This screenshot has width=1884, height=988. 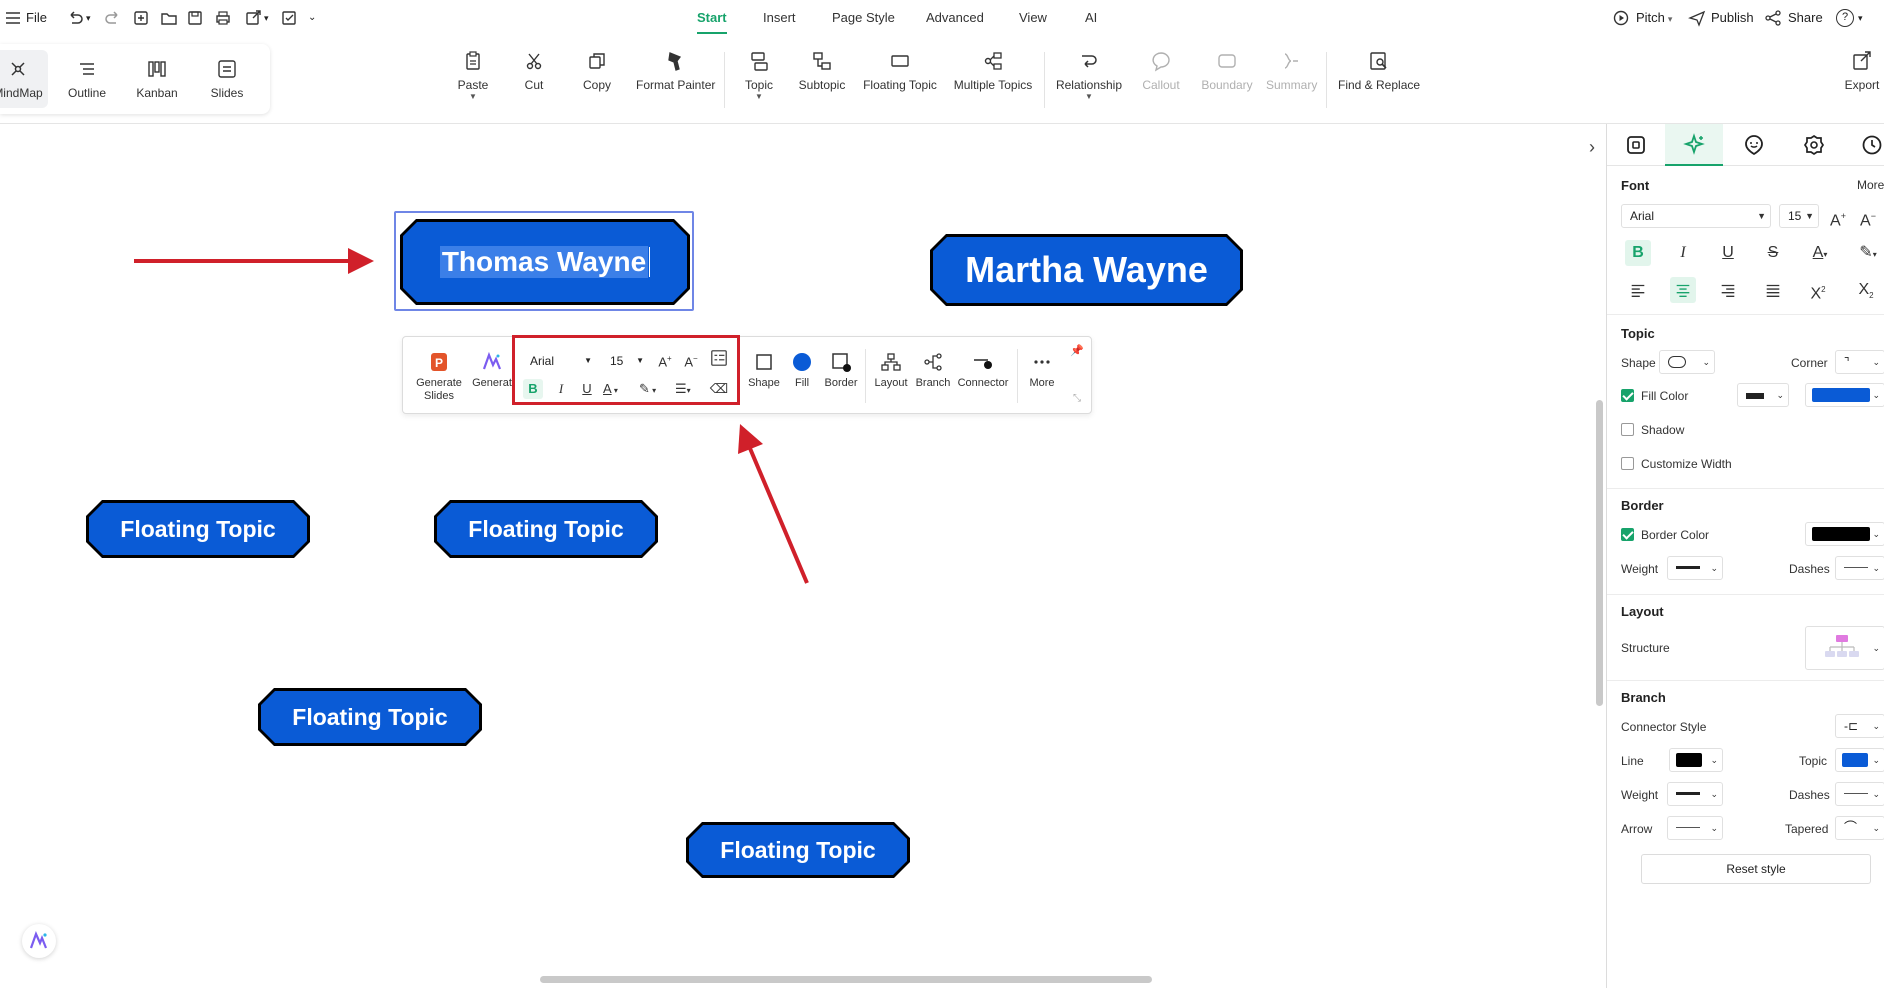 What do you see at coordinates (227, 79) in the screenshot?
I see `view-slides: Slides` at bounding box center [227, 79].